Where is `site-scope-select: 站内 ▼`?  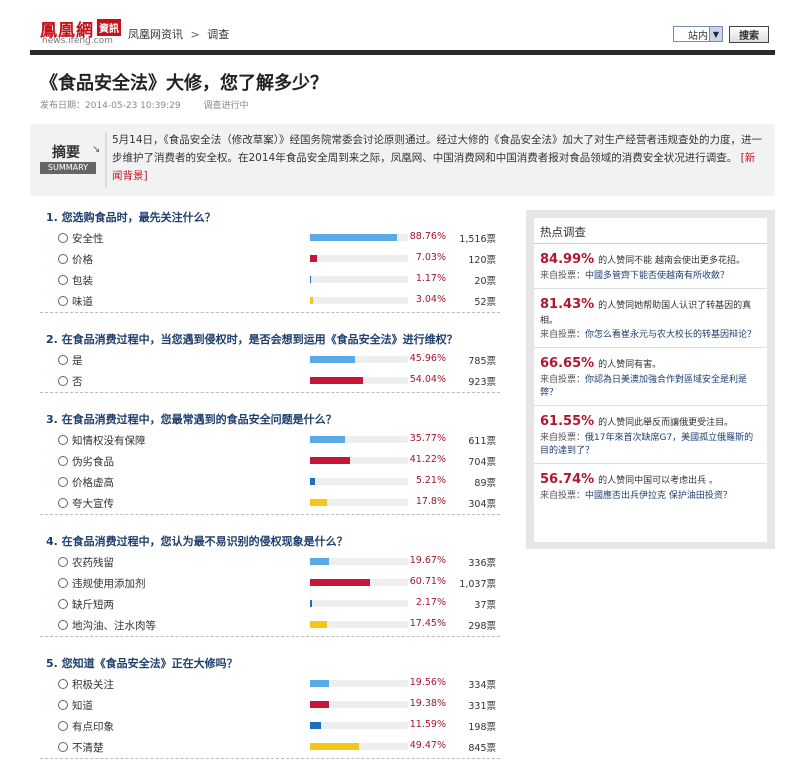 site-scope-select: 站内 ▼ is located at coordinates (698, 34).